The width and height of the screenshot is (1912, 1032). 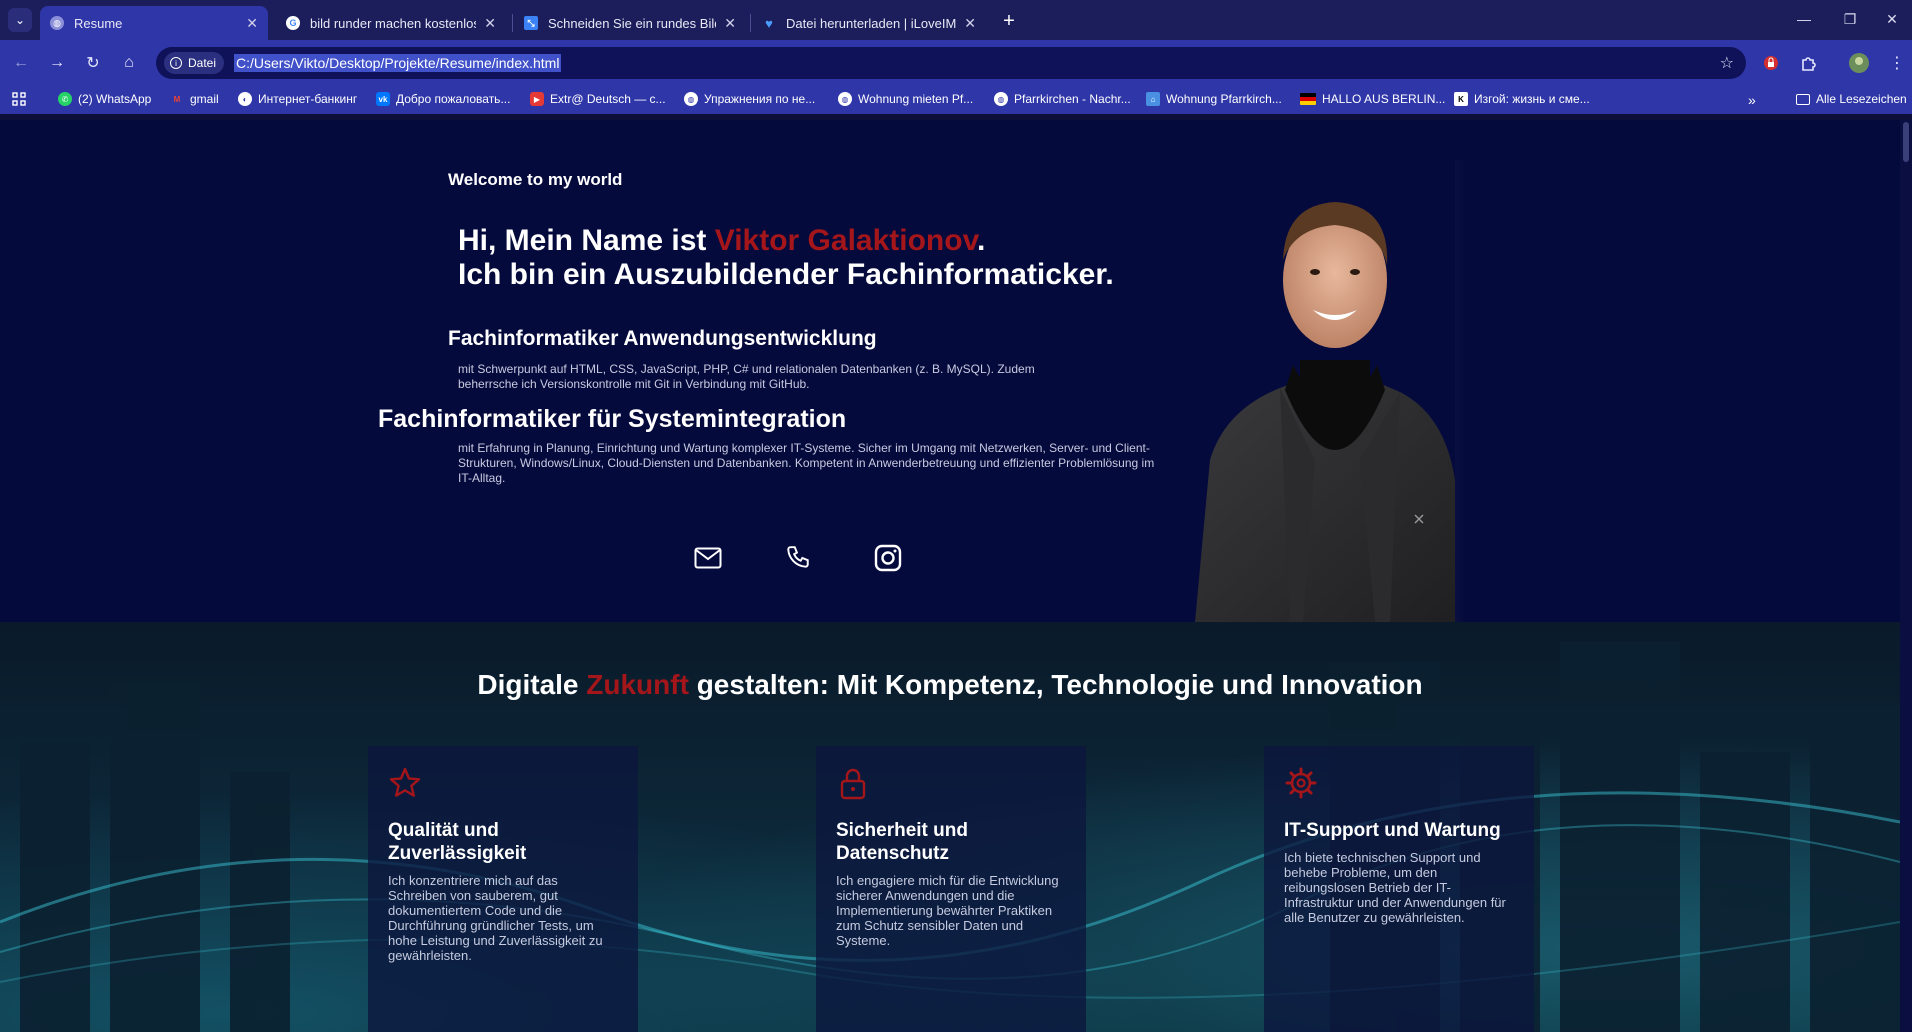 What do you see at coordinates (19, 99) in the screenshot?
I see `apps-grid-icon` at bounding box center [19, 99].